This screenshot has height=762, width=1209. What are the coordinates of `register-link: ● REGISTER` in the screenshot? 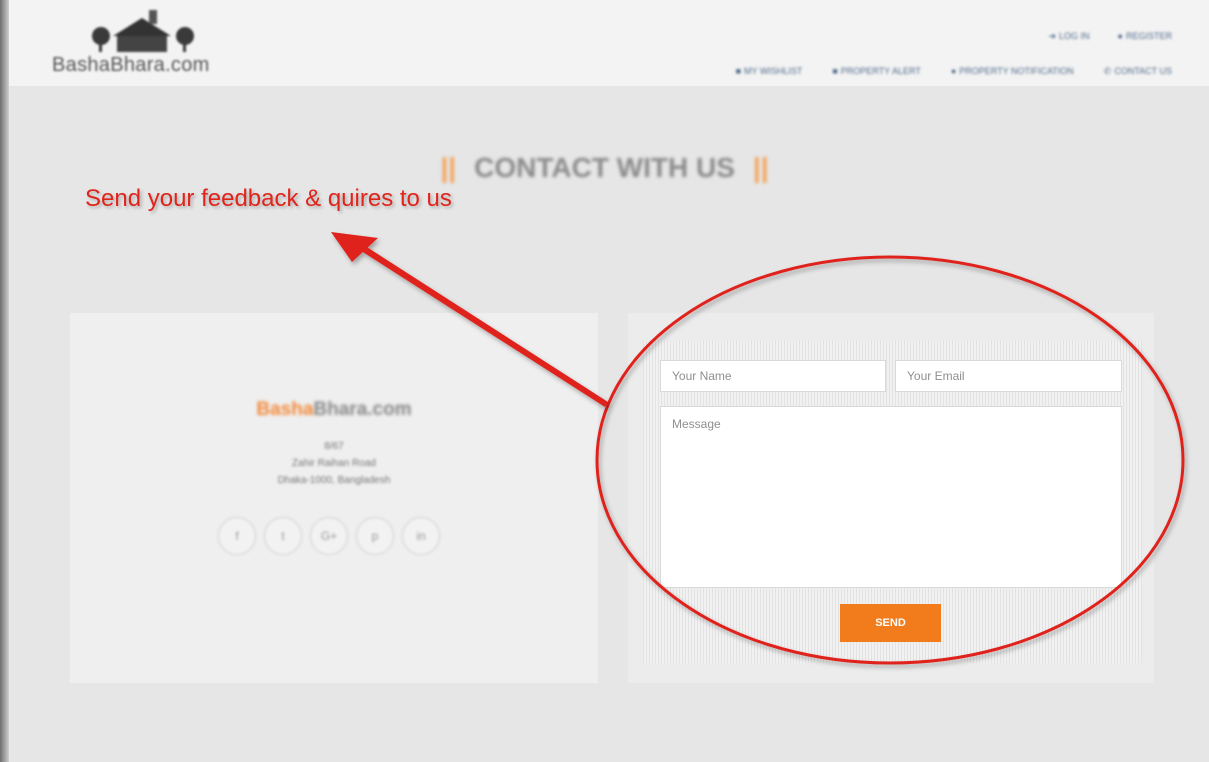 It's located at (1145, 36).